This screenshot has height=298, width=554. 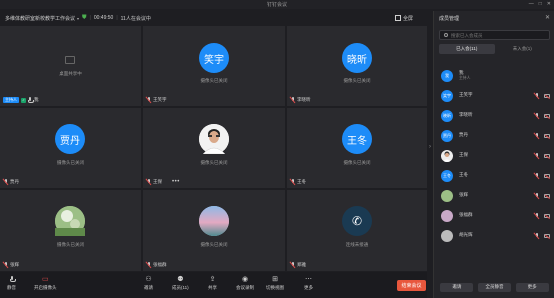 I want to click on video-tile: 摄像头已关闭 张辉, so click(x=70, y=230).